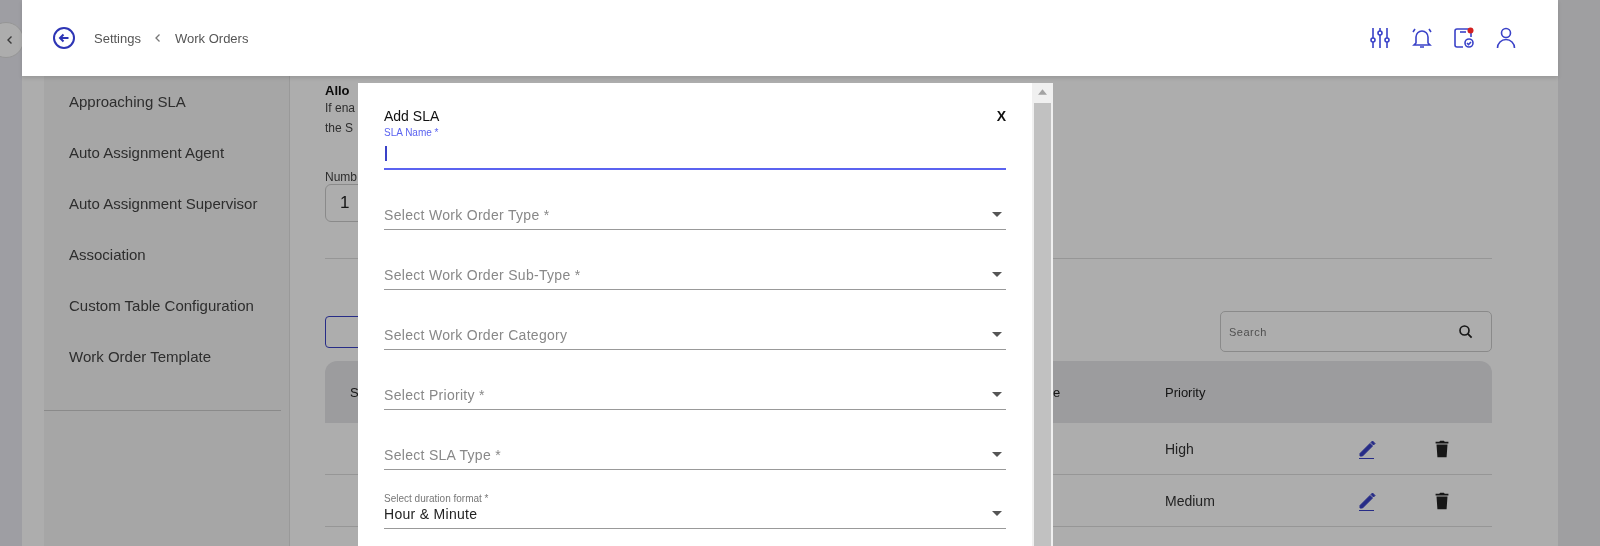 This screenshot has height=546, width=1600. What do you see at coordinates (412, 116) in the screenshot?
I see `dialog-title: Add SLA` at bounding box center [412, 116].